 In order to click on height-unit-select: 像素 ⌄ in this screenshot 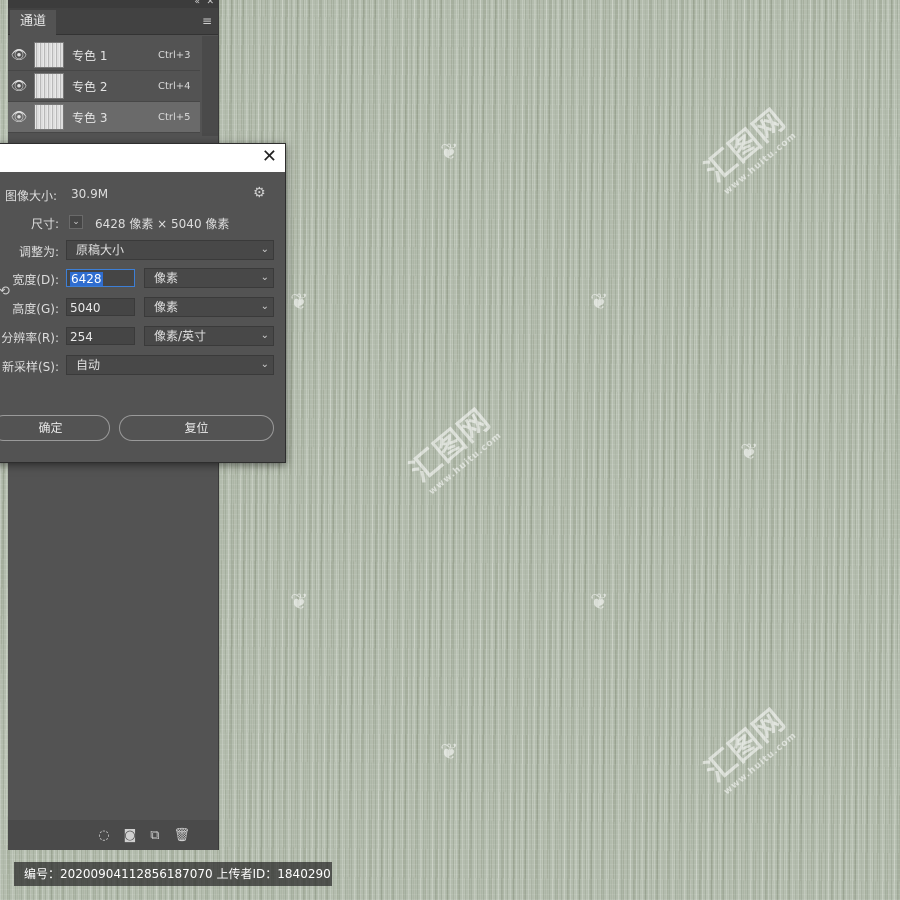, I will do `click(209, 307)`.